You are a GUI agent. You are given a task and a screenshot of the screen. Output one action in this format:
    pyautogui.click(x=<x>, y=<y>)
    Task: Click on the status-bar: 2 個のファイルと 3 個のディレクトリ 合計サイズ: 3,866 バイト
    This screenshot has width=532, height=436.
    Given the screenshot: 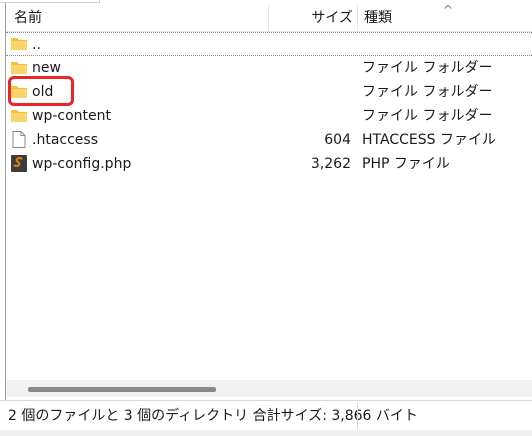 What is the action you would take?
    pyautogui.click(x=266, y=415)
    